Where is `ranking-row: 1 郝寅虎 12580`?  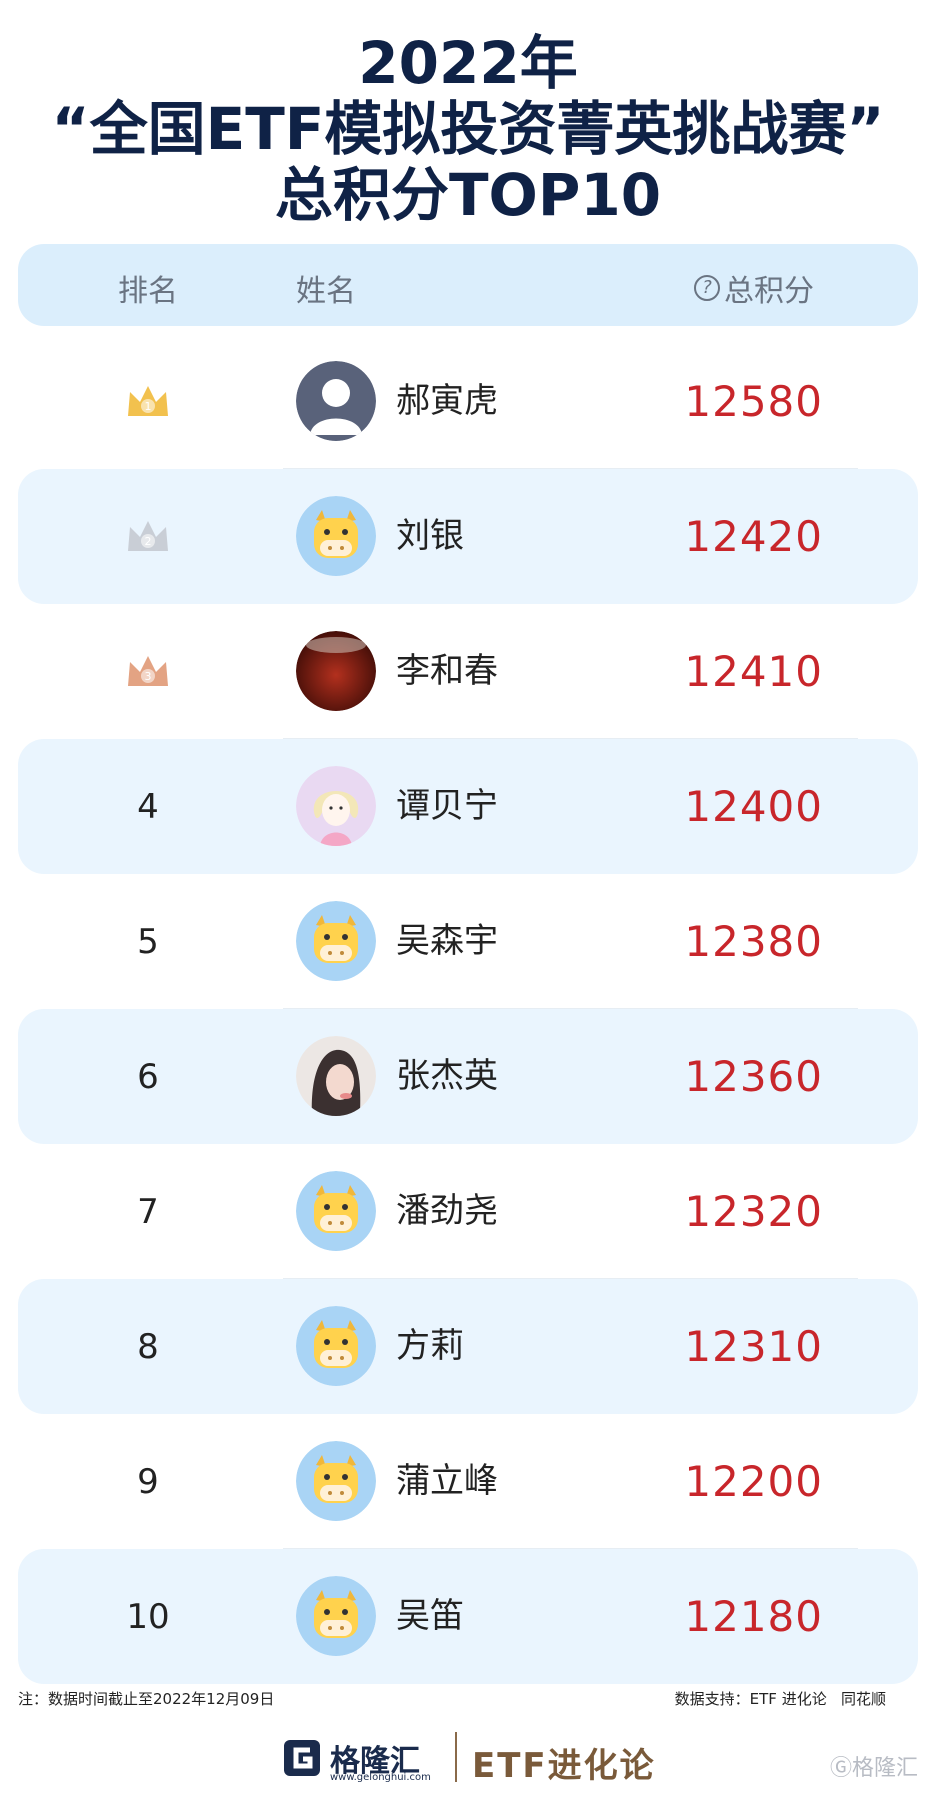 ranking-row: 1 郝寅虎 12580 is located at coordinates (468, 401).